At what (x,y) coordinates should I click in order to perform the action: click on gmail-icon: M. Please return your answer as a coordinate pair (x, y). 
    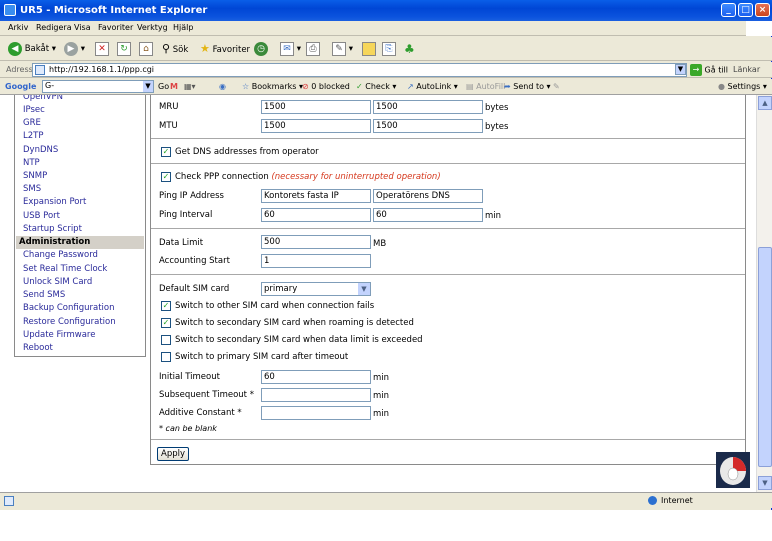
    Looking at the image, I should click on (174, 87).